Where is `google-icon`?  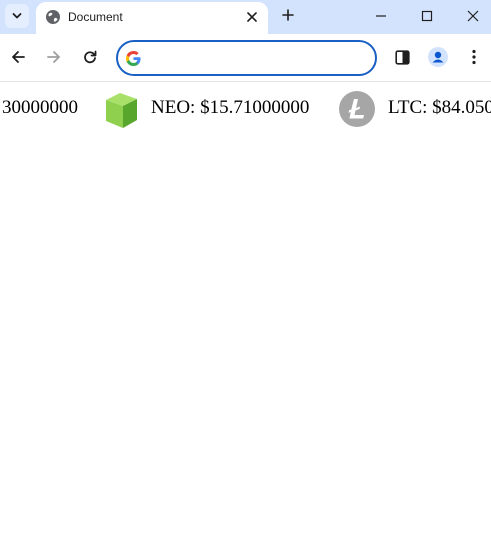
google-icon is located at coordinates (133, 58).